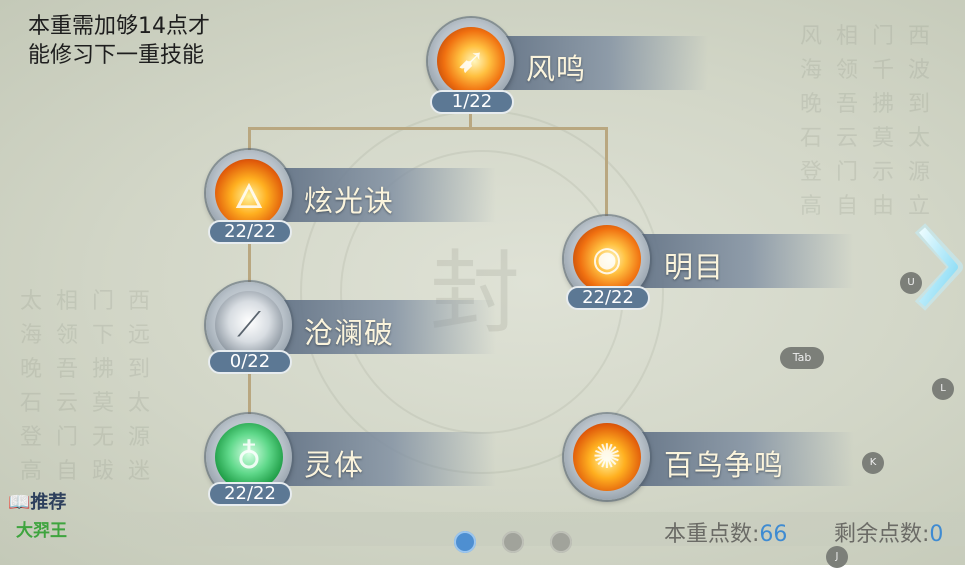  I want to click on skill-level: 1/22, so click(472, 102).